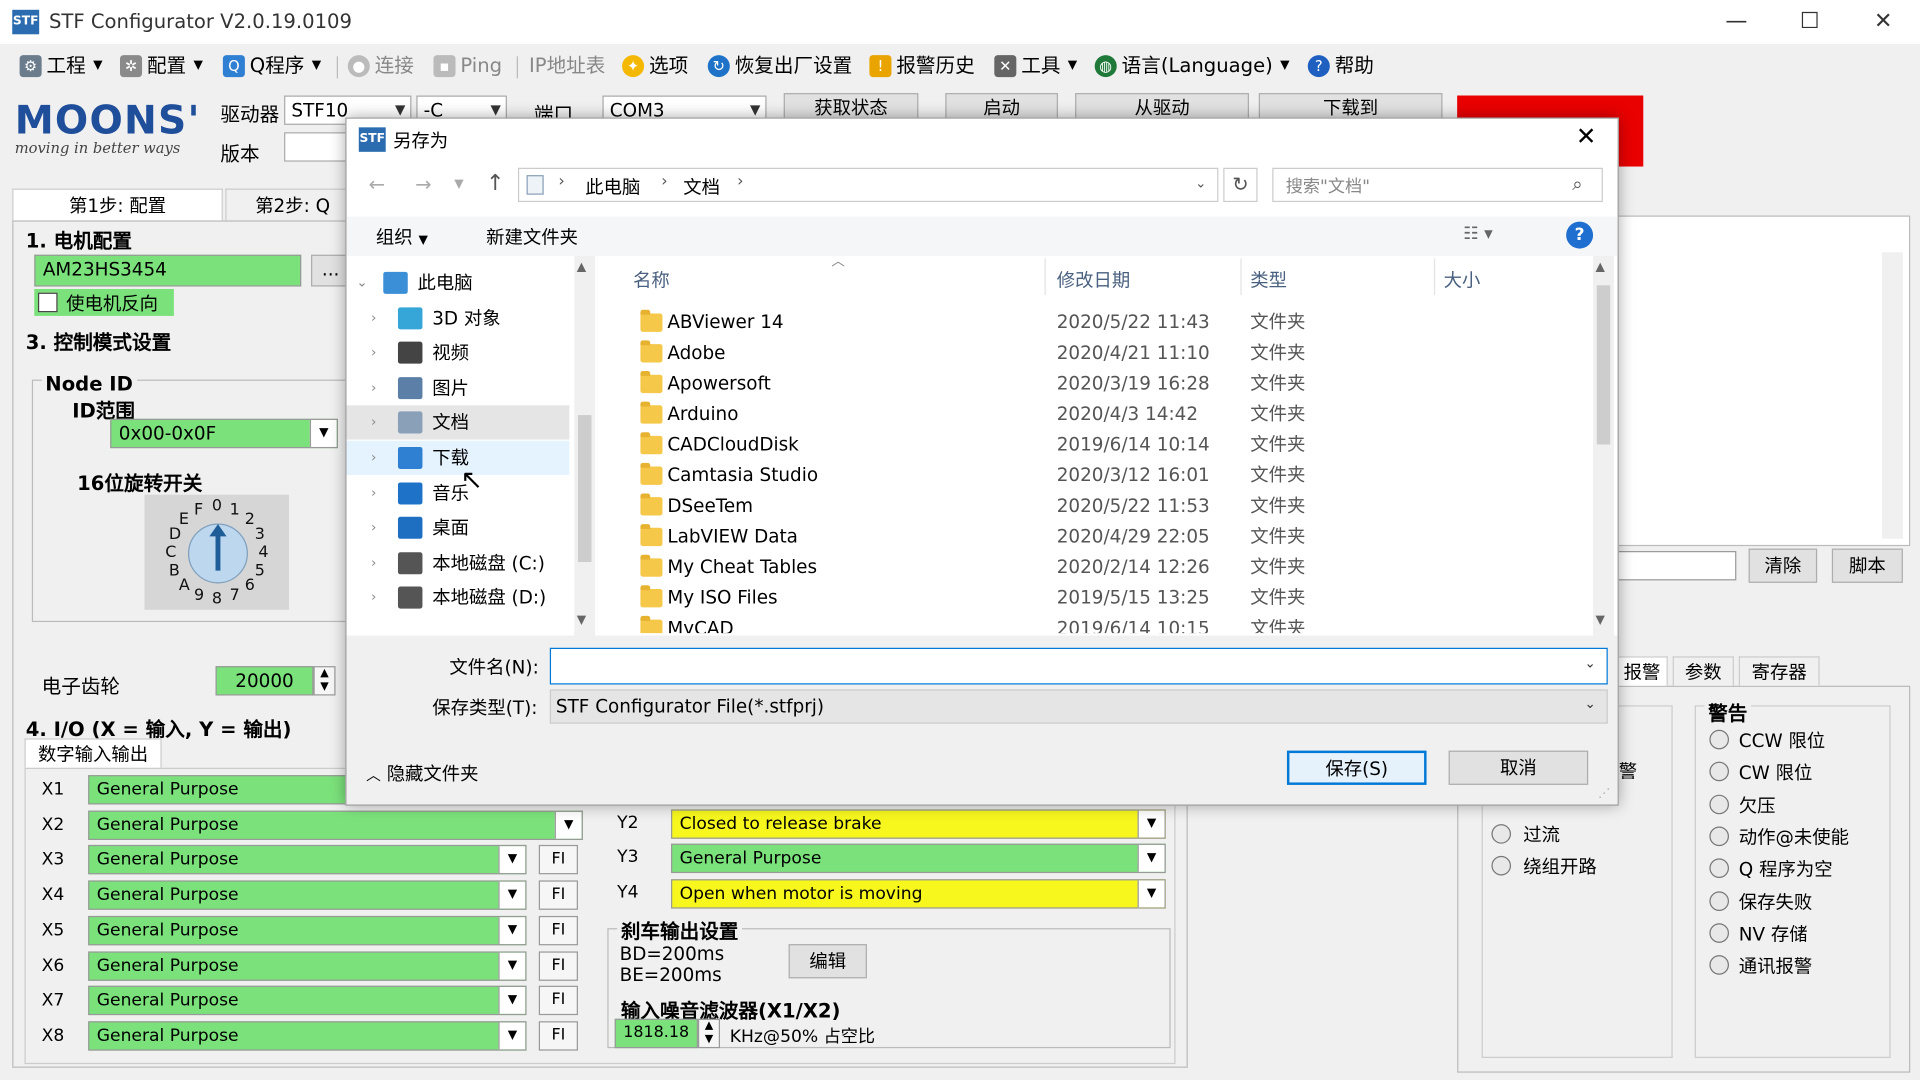 The height and width of the screenshot is (1080, 1920). What do you see at coordinates (1133, 322) in the screenshot?
I see `file-date: 2020/5/22 11:43` at bounding box center [1133, 322].